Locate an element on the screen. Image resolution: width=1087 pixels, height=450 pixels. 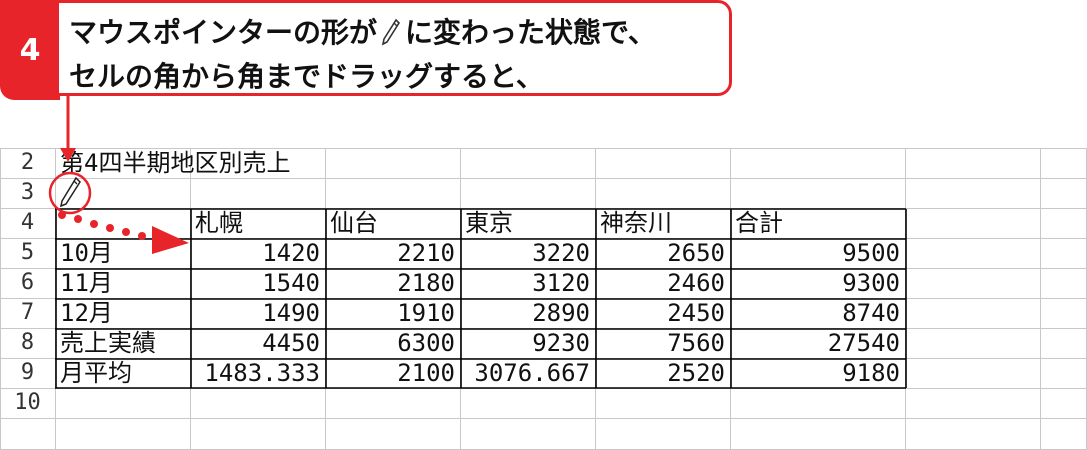
data-cell: 27540 is located at coordinates (818, 343).